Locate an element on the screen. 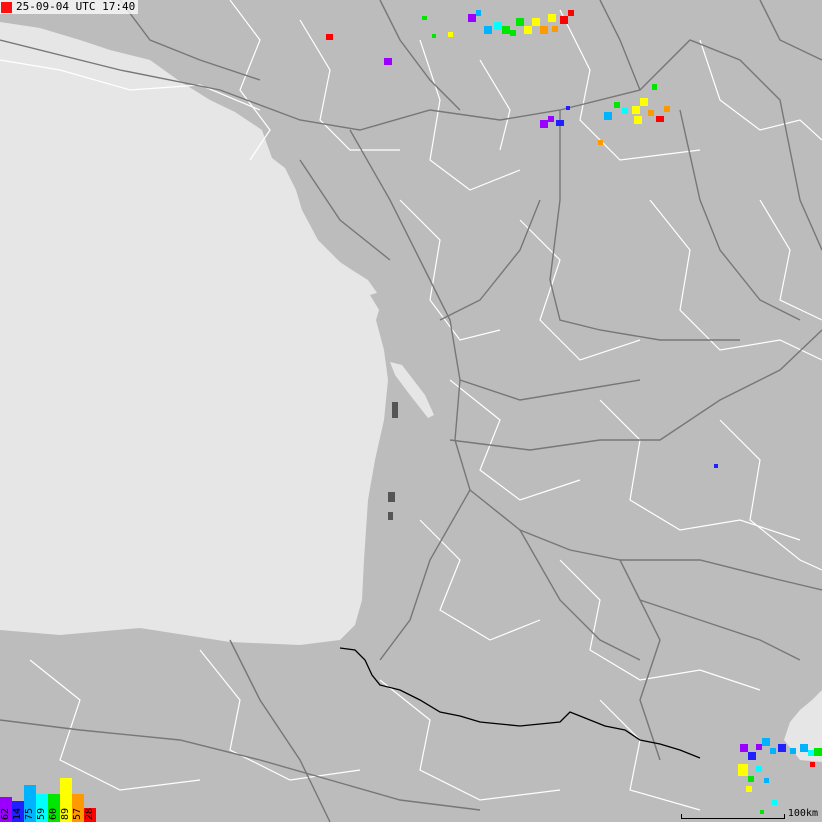  legend-bin-count: 14 is located at coordinates (17, 813).